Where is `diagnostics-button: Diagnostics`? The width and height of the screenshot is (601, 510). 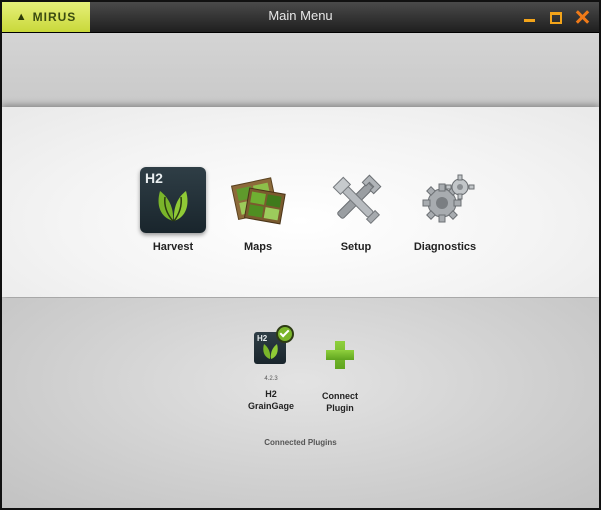 diagnostics-button: Diagnostics is located at coordinates (445, 210).